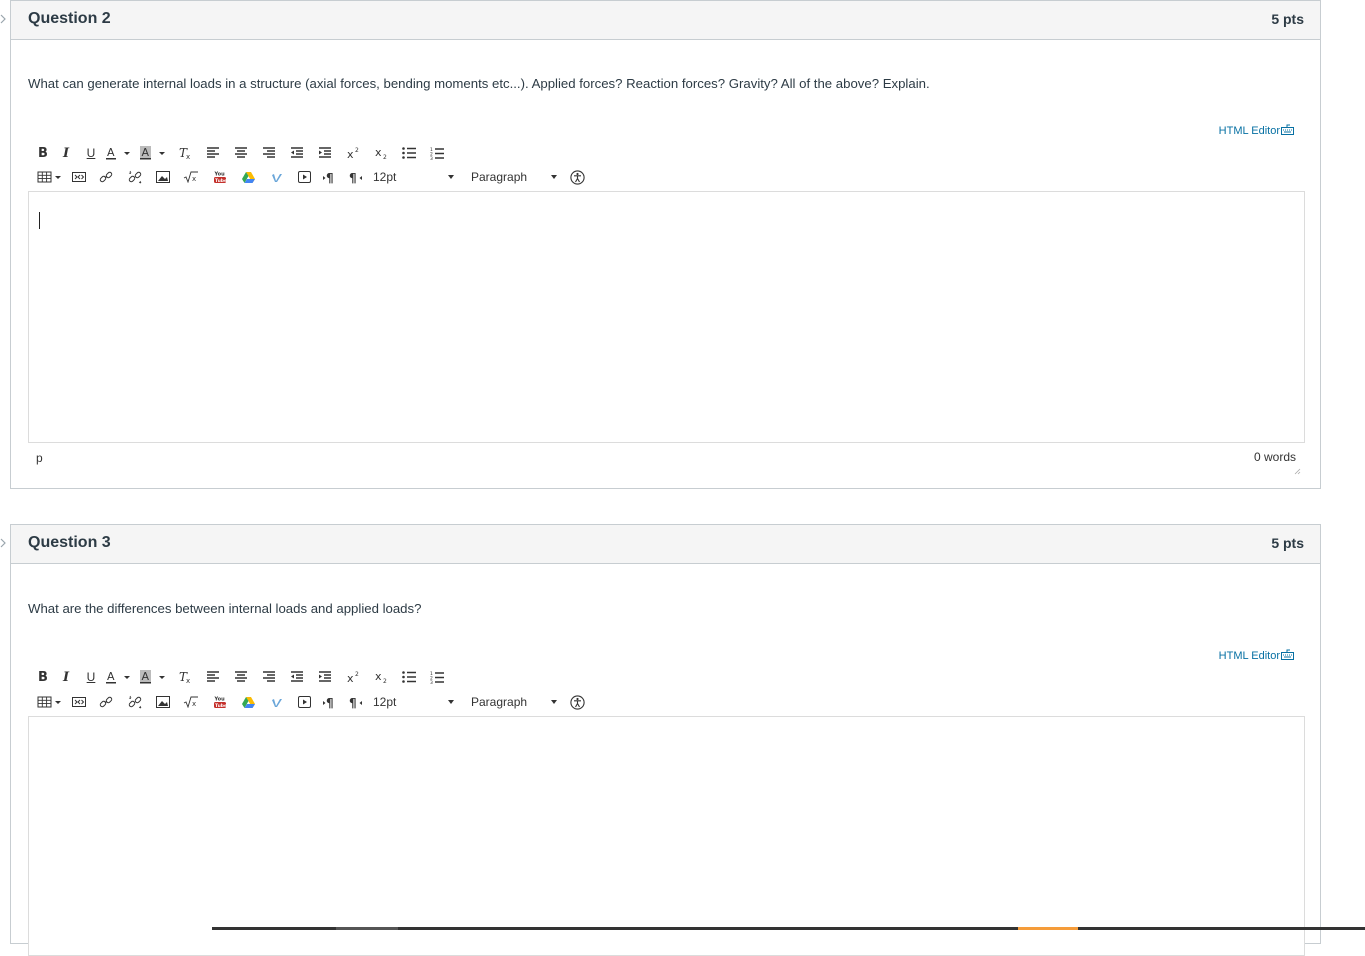 The width and height of the screenshot is (1365, 956). What do you see at coordinates (357, 674) in the screenshot?
I see `svg-text: 2` at bounding box center [357, 674].